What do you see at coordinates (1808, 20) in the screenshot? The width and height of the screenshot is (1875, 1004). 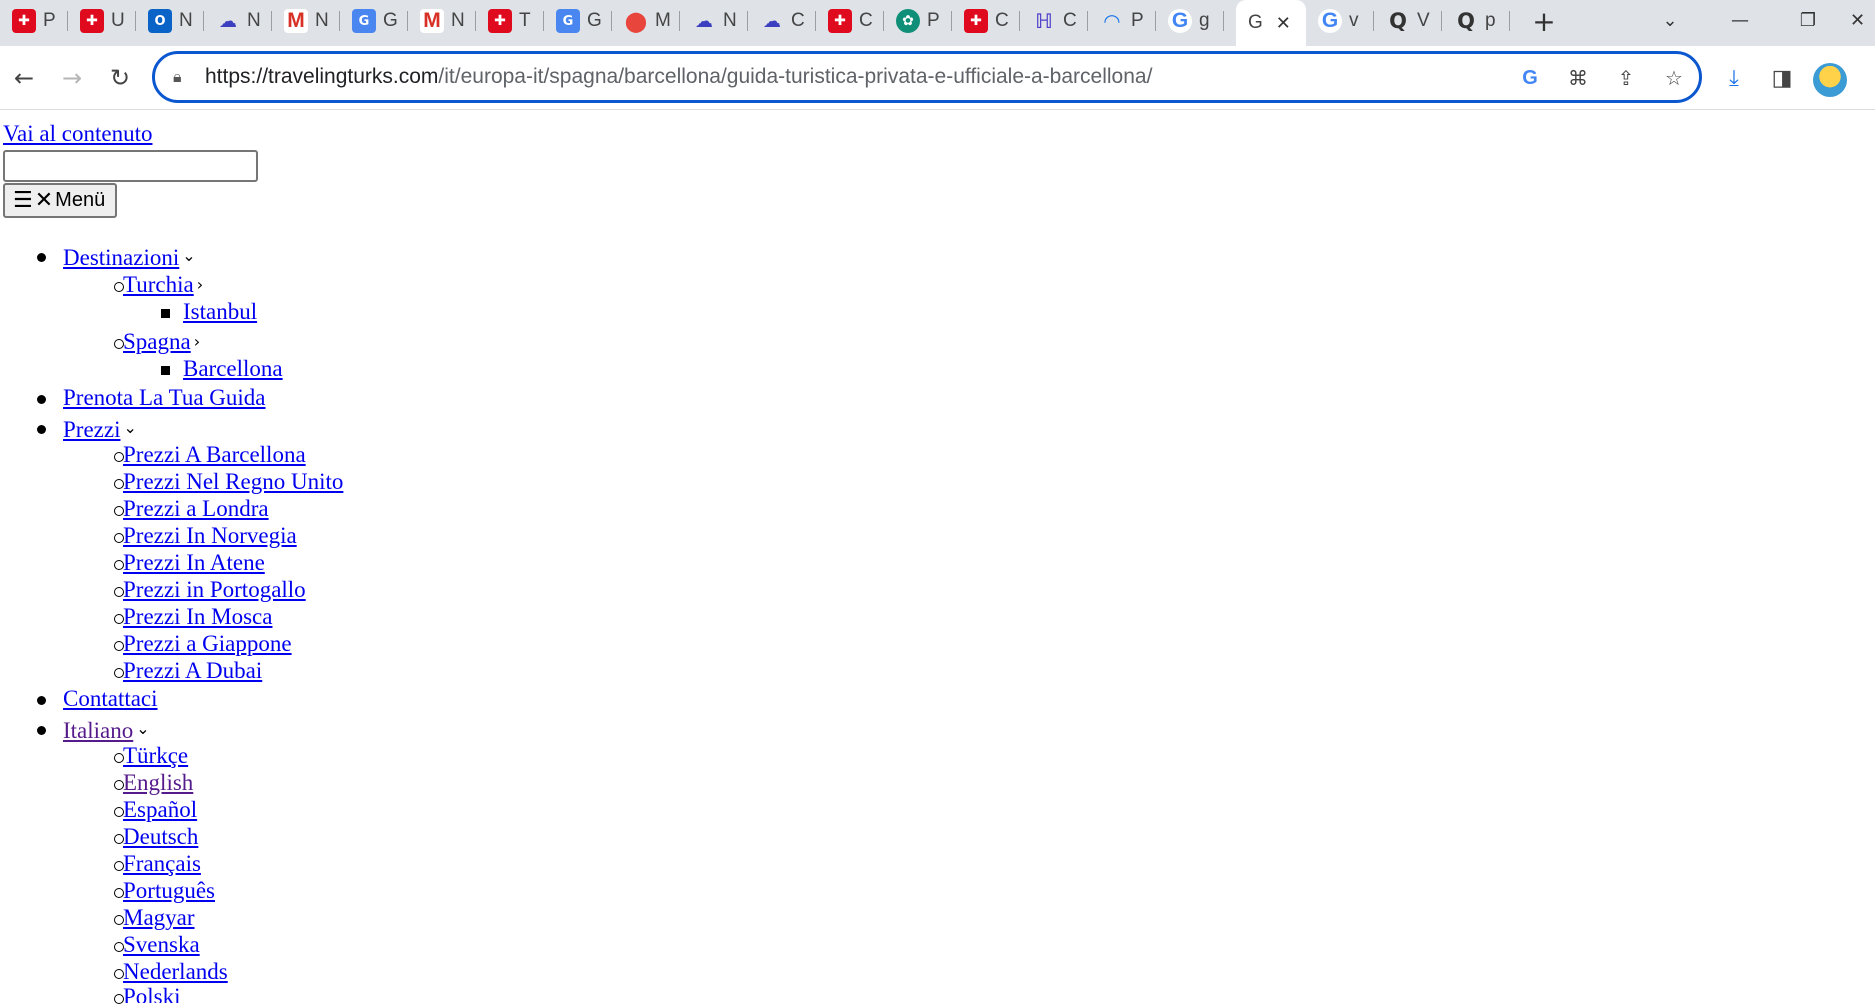 I see `restore-icon: ❐` at bounding box center [1808, 20].